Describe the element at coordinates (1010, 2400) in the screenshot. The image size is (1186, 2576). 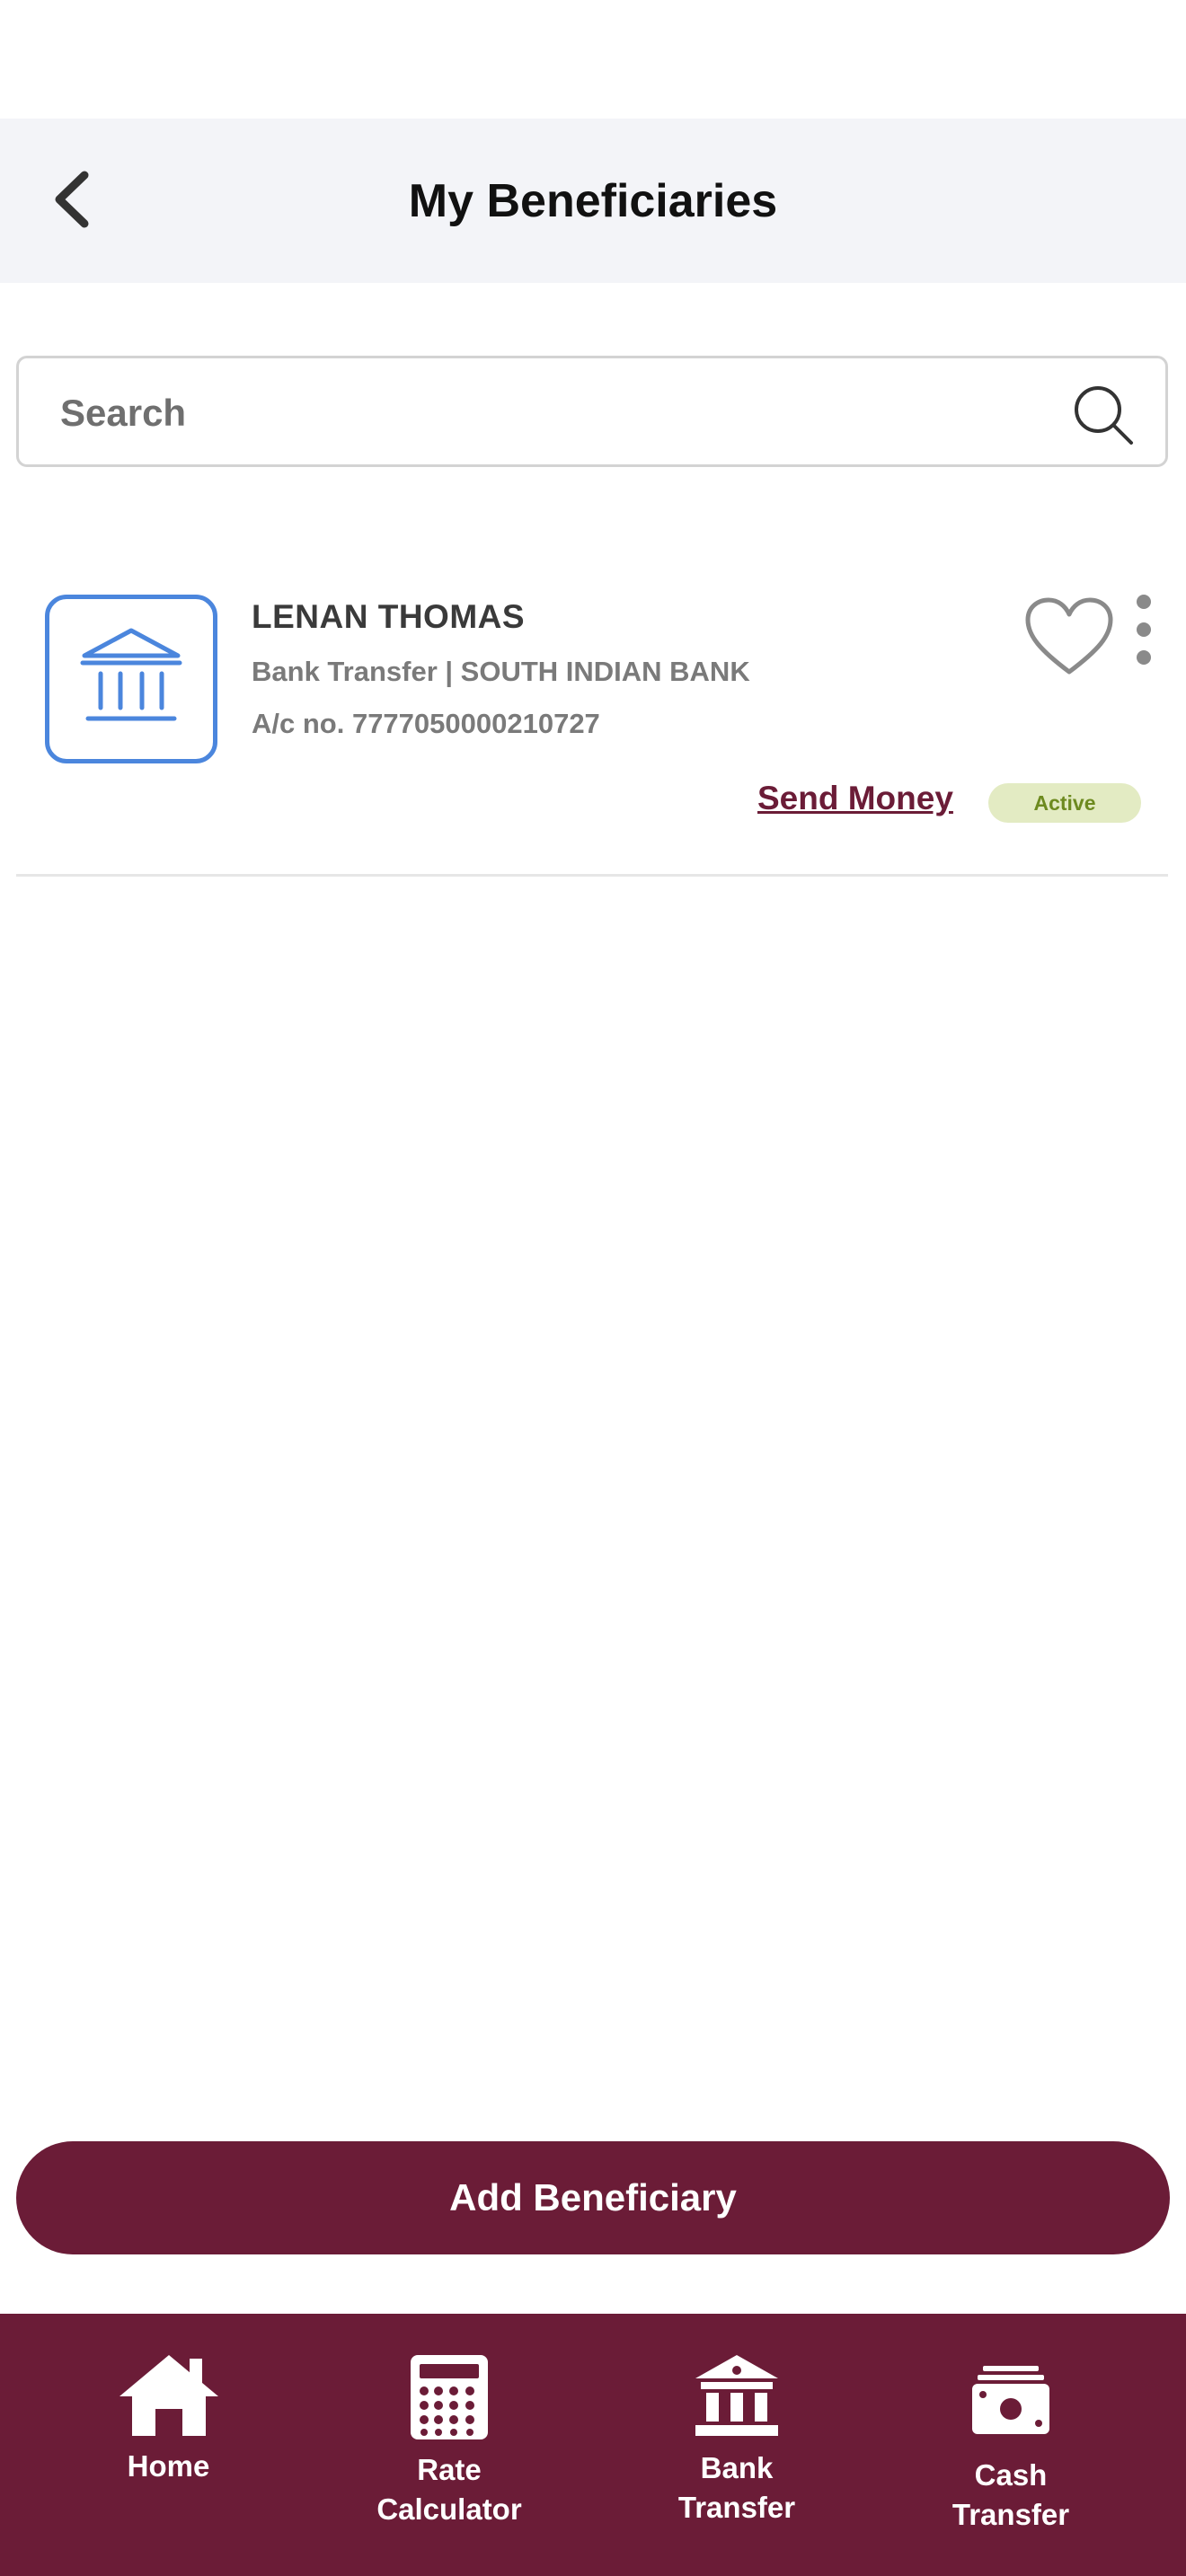
I see `cash-icon` at that location.